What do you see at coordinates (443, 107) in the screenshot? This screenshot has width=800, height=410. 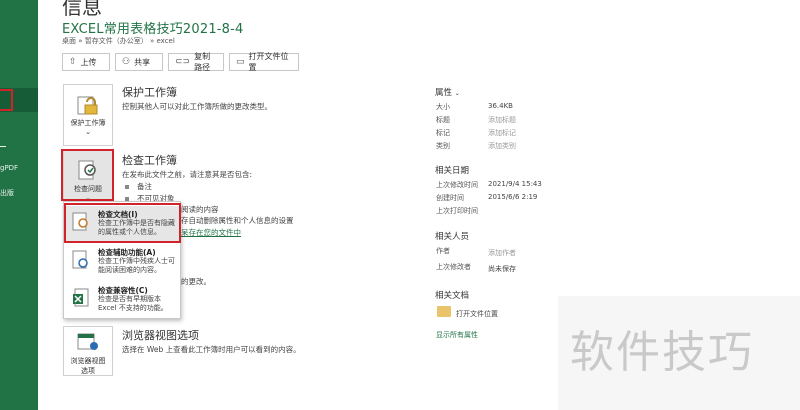 I see `prop-size-label: 大小` at bounding box center [443, 107].